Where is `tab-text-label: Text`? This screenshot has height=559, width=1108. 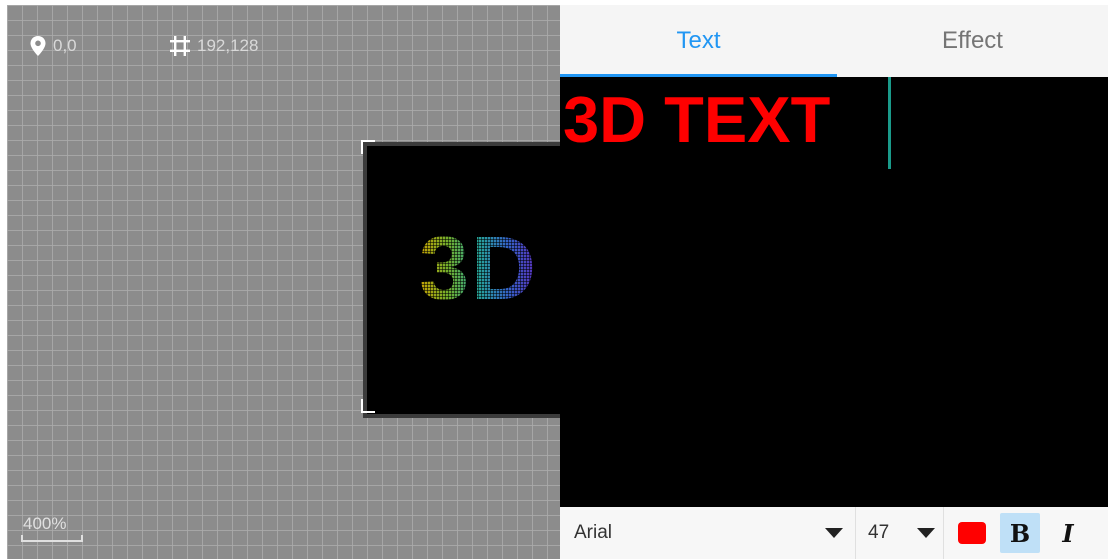
tab-text-label: Text is located at coordinates (698, 40).